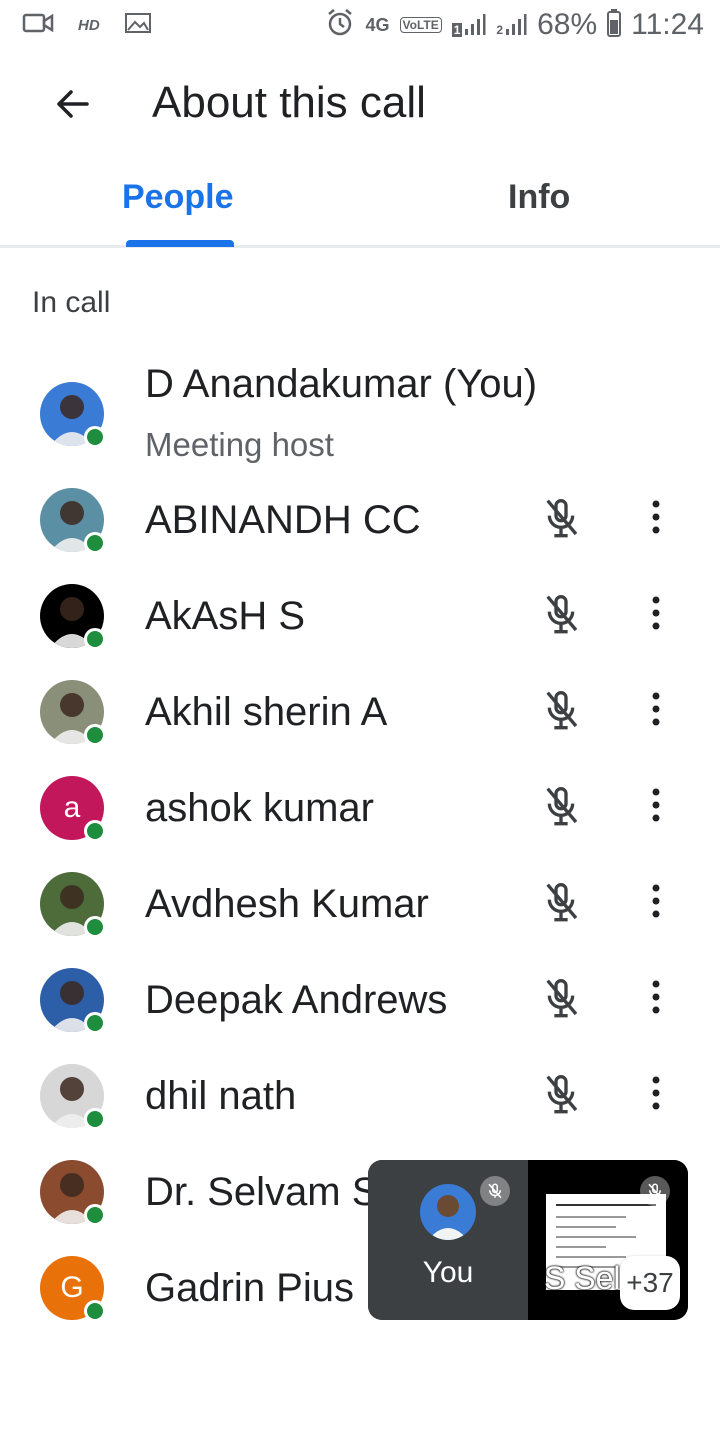 The height and width of the screenshot is (1440, 720). I want to click on participant-row: Avdhesh Kumar, so click(360, 904).